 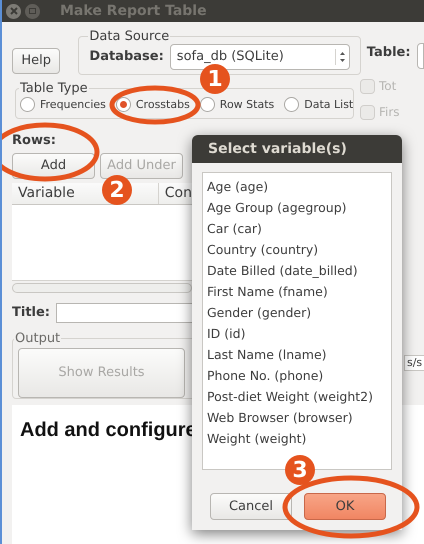 What do you see at coordinates (36, 61) in the screenshot?
I see `help-button: Help` at bounding box center [36, 61].